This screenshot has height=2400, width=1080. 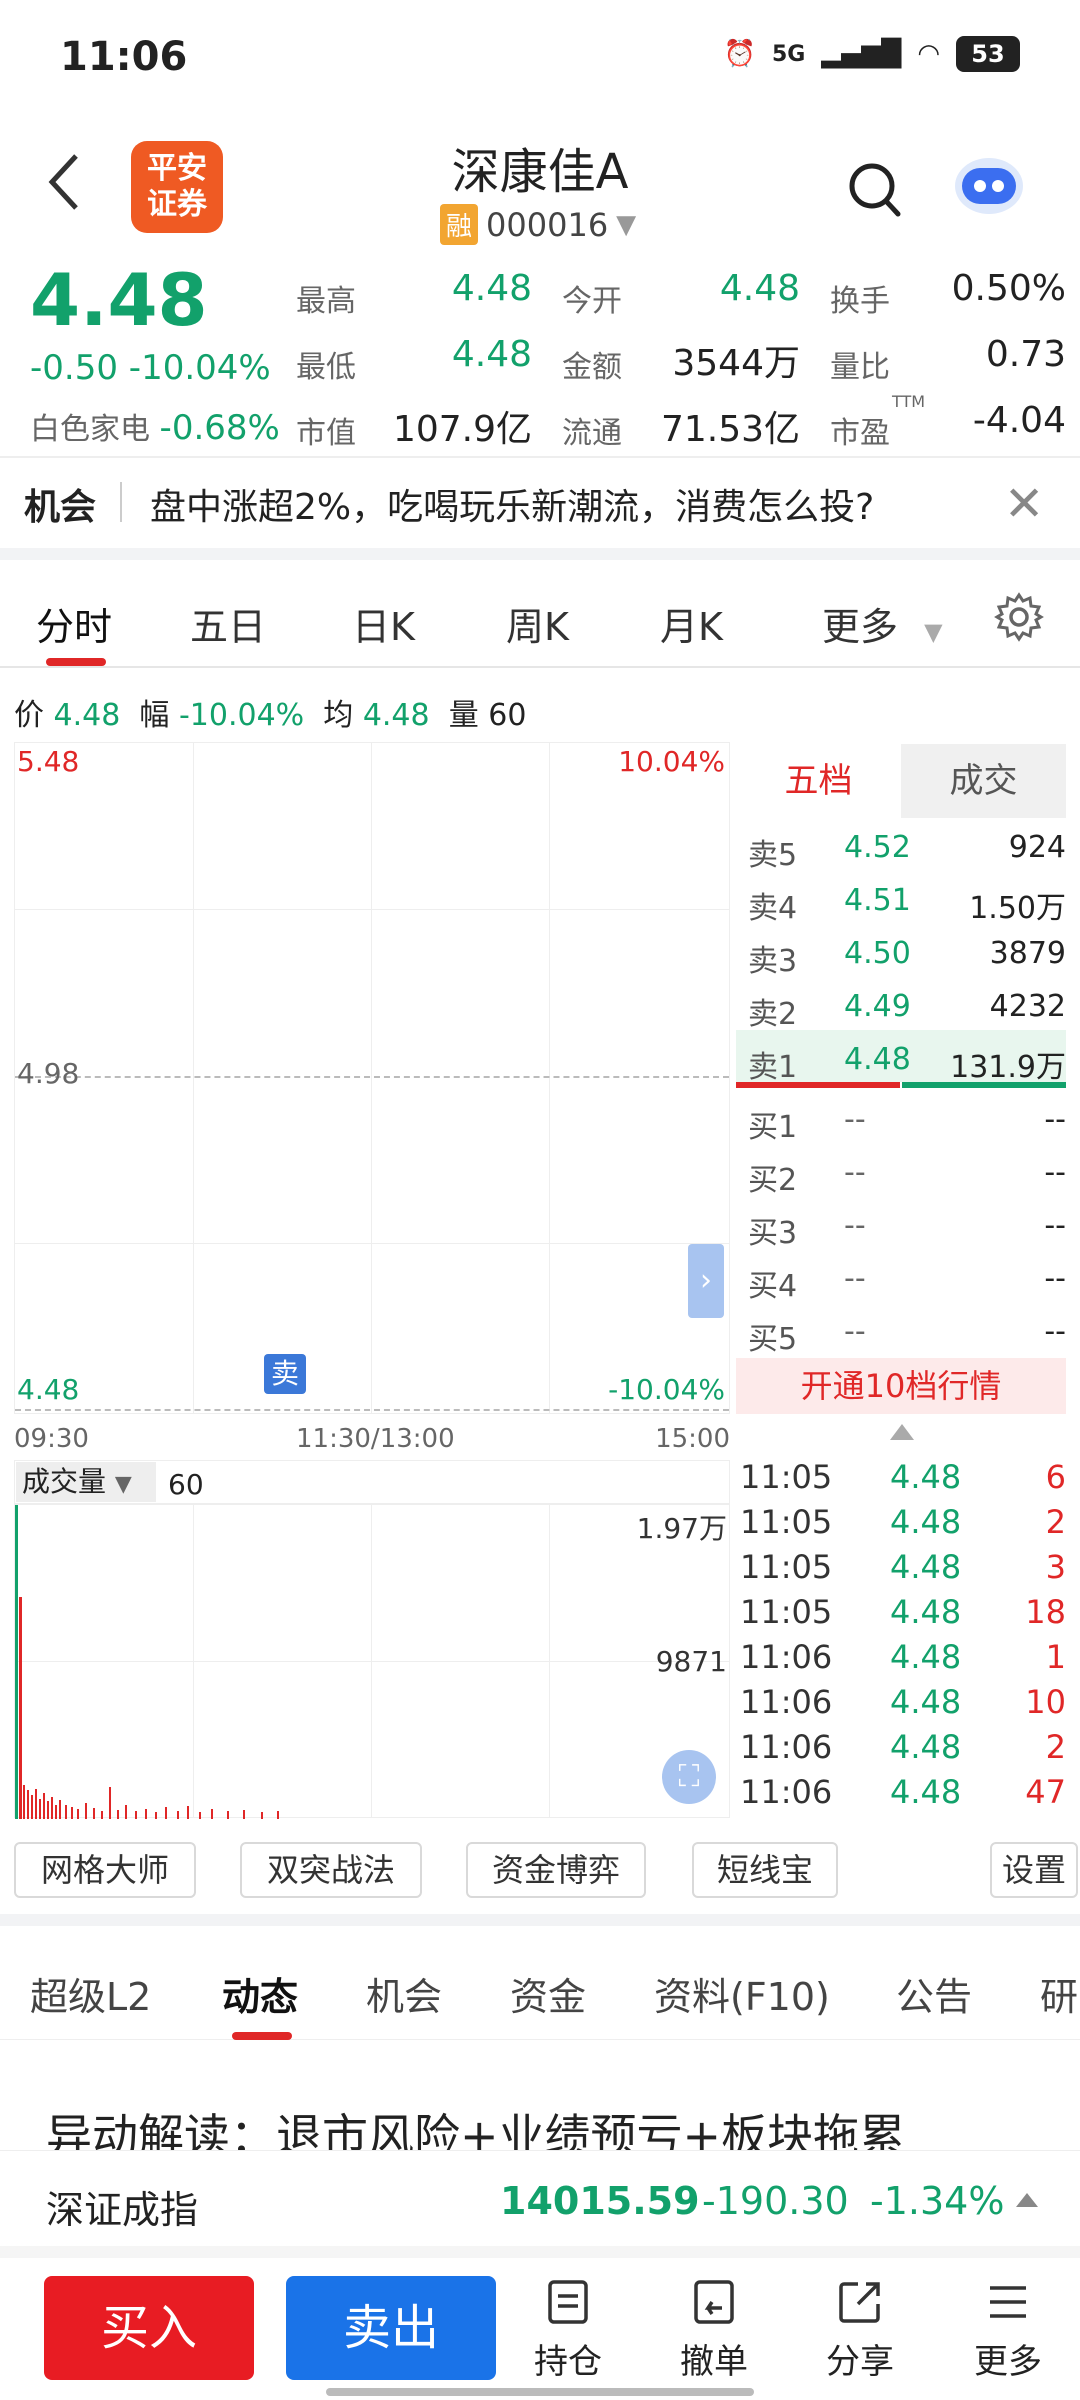 What do you see at coordinates (1045, 1612) in the screenshot?
I see `trade-volume: 18` at bounding box center [1045, 1612].